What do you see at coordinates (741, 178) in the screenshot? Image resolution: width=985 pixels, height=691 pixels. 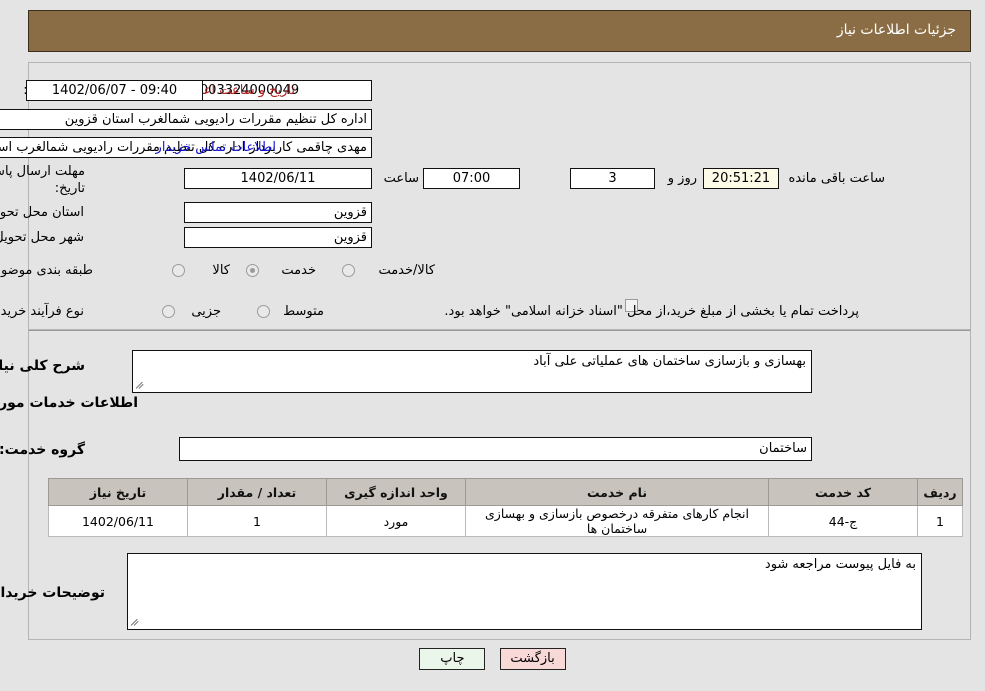 I see `countdown-timer-value: 20:51:21` at bounding box center [741, 178].